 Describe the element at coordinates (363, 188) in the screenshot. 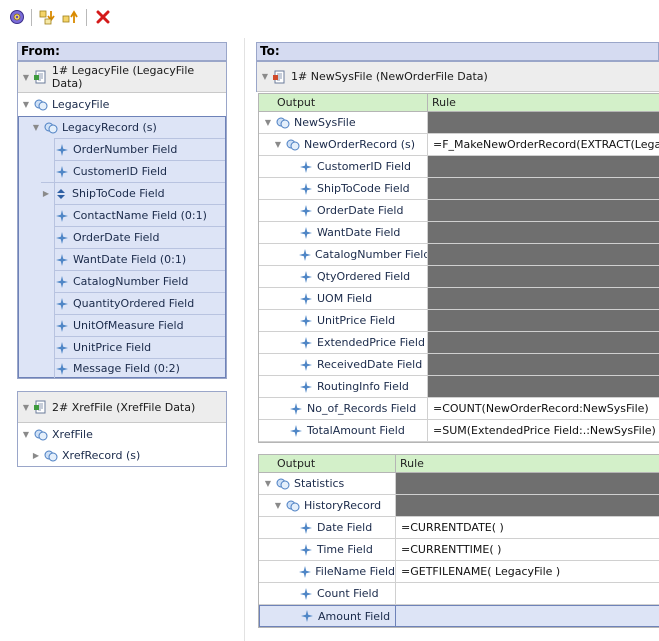

I see `output-label: ShipToCode Field` at that location.